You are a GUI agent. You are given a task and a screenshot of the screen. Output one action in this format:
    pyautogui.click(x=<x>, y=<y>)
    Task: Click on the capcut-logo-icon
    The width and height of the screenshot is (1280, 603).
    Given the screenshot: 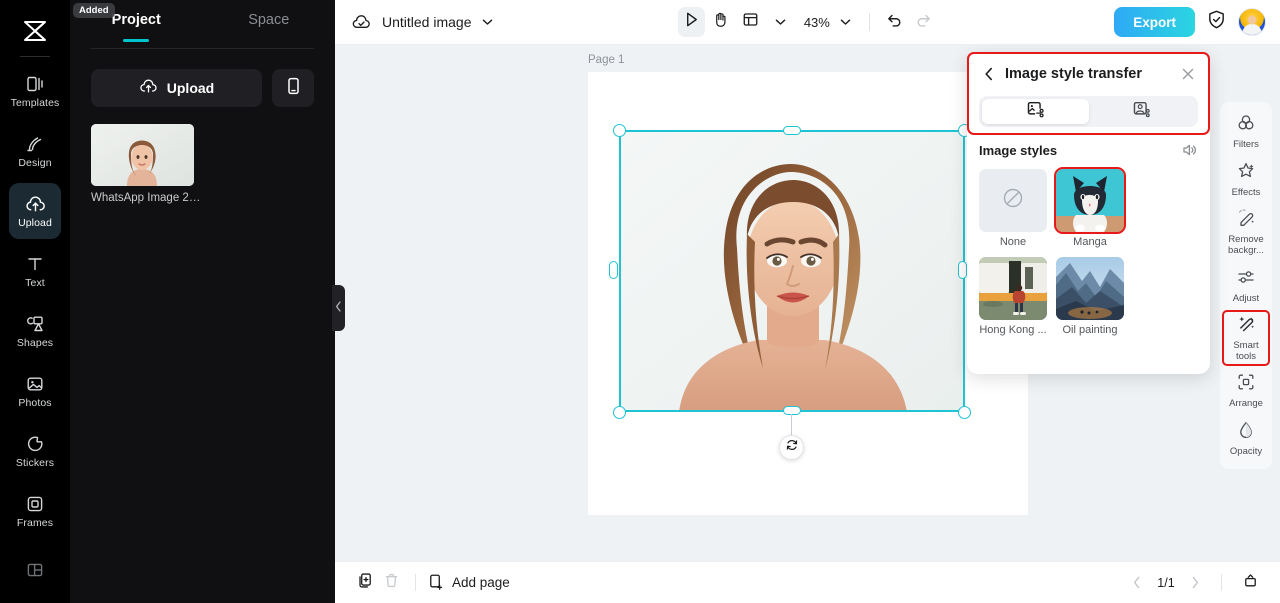 What is the action you would take?
    pyautogui.click(x=35, y=31)
    